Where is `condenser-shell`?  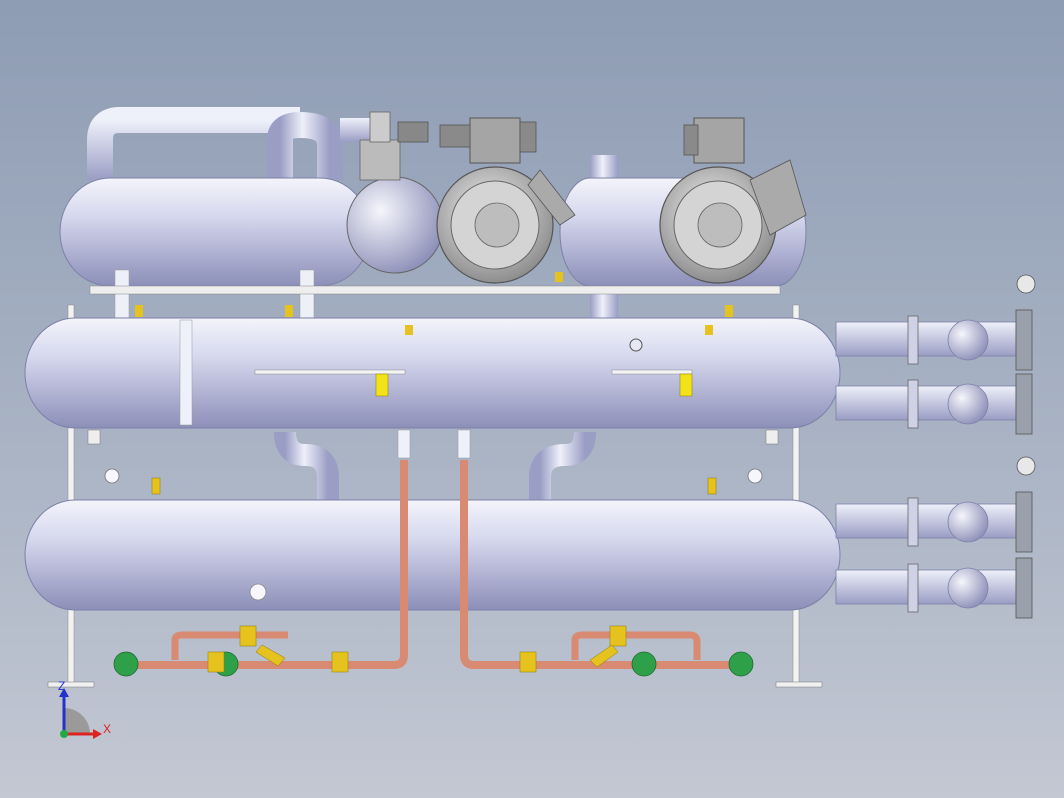 condenser-shell is located at coordinates (432, 373).